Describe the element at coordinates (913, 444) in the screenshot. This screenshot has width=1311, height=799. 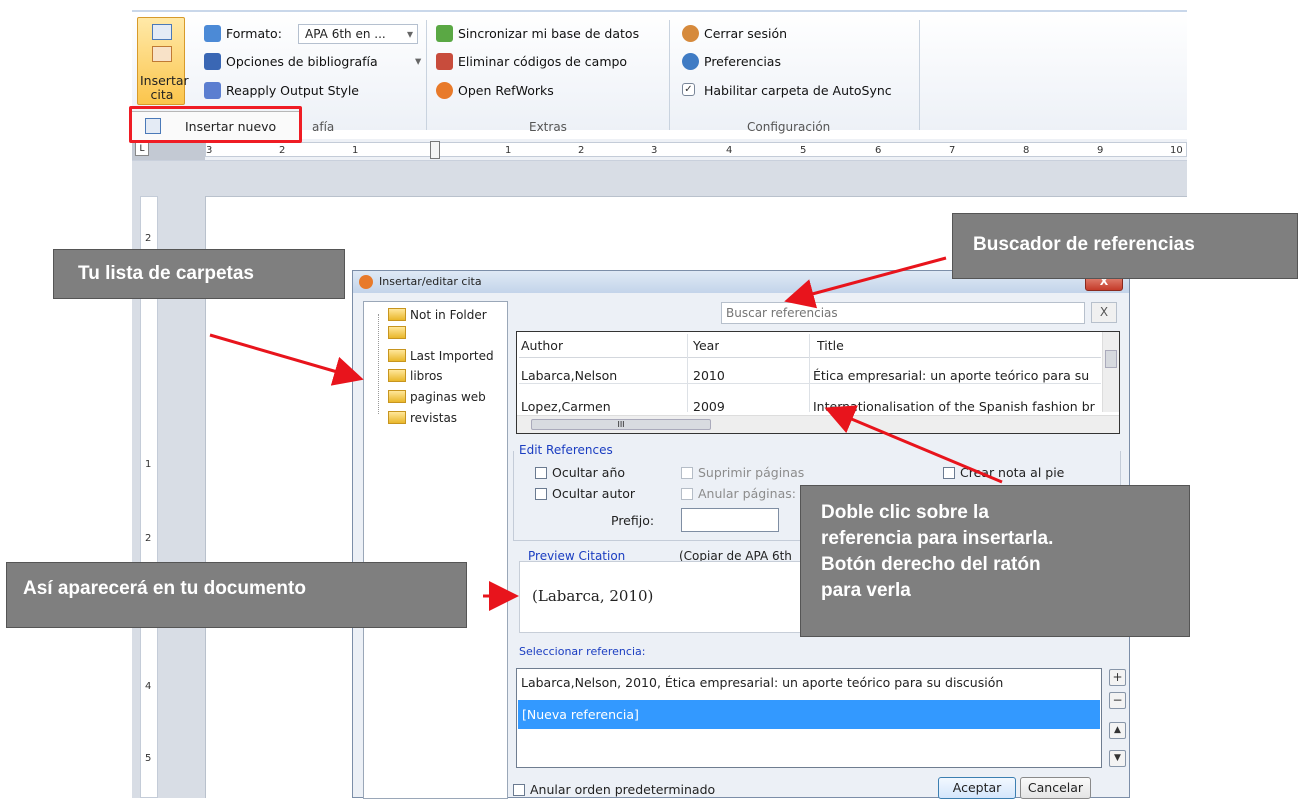
I see `arrow-table` at that location.